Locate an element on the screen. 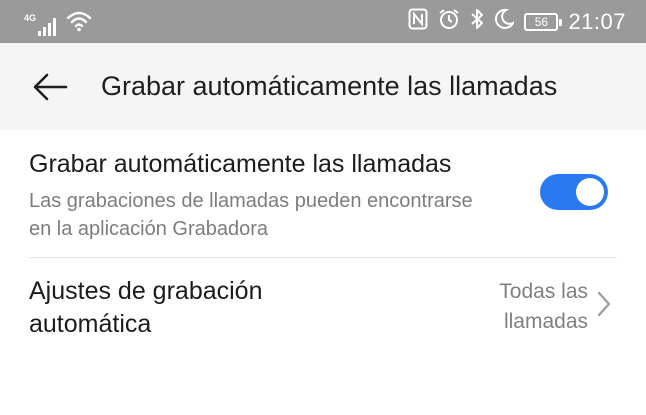 The width and height of the screenshot is (646, 415). auto-record-settings-title: Ajustes de grabación automática is located at coordinates (146, 307).